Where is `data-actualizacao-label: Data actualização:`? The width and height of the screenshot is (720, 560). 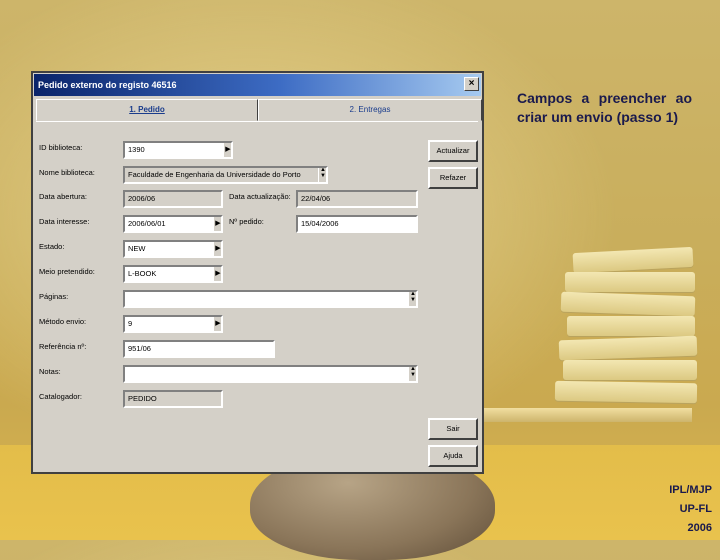 data-actualizacao-label: Data actualização: is located at coordinates (260, 196).